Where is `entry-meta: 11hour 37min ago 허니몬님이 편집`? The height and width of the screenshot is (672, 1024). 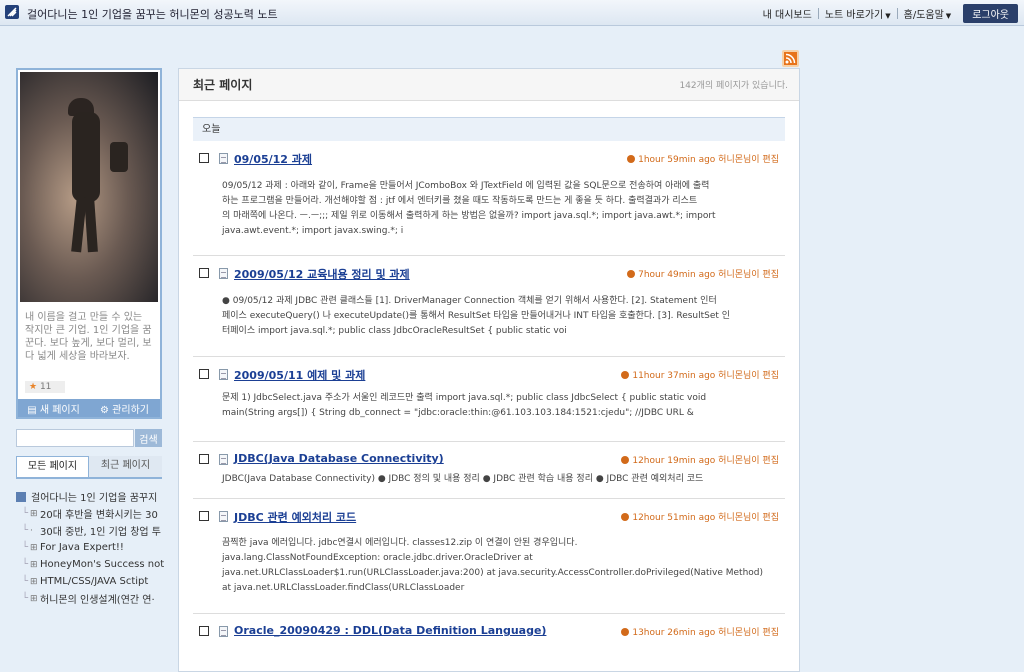
entry-meta: 11hour 37min ago 허니몬님이 편집 is located at coordinates (700, 374).